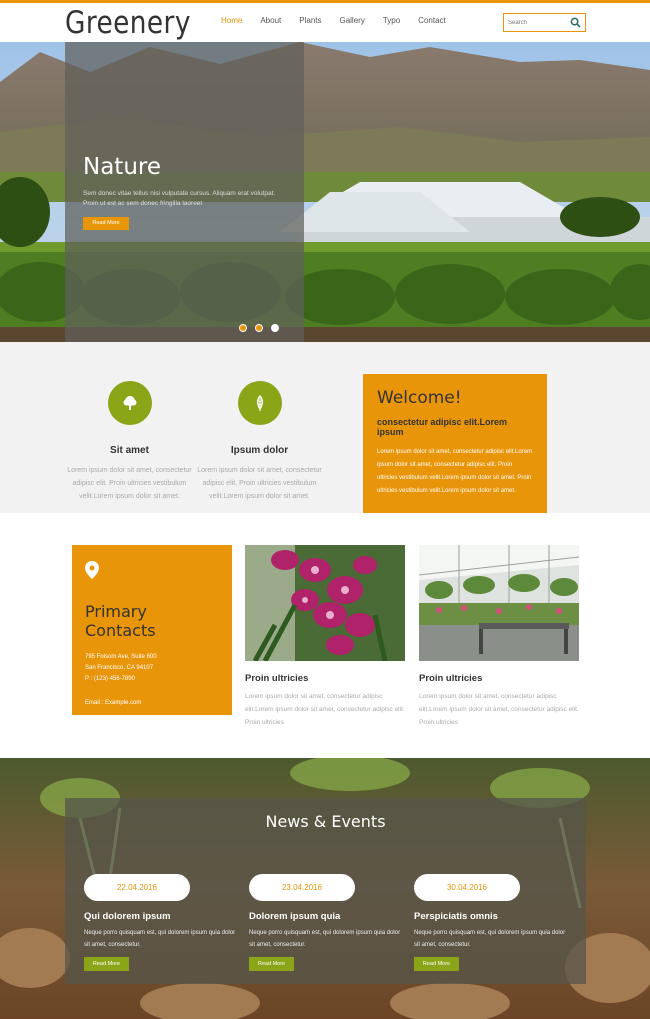  What do you see at coordinates (302, 887) in the screenshot?
I see `news-date: 23.04.2016` at bounding box center [302, 887].